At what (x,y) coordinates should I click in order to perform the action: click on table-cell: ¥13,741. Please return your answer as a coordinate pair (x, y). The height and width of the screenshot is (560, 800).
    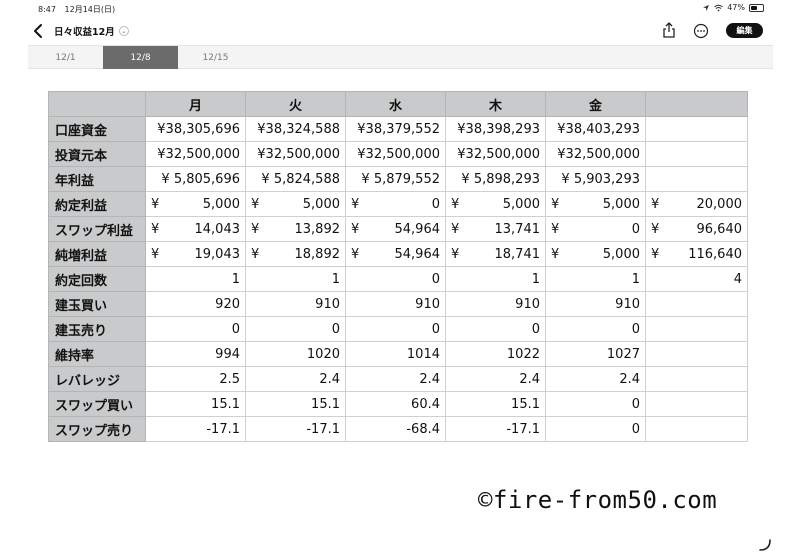
    Looking at the image, I should click on (495, 229).